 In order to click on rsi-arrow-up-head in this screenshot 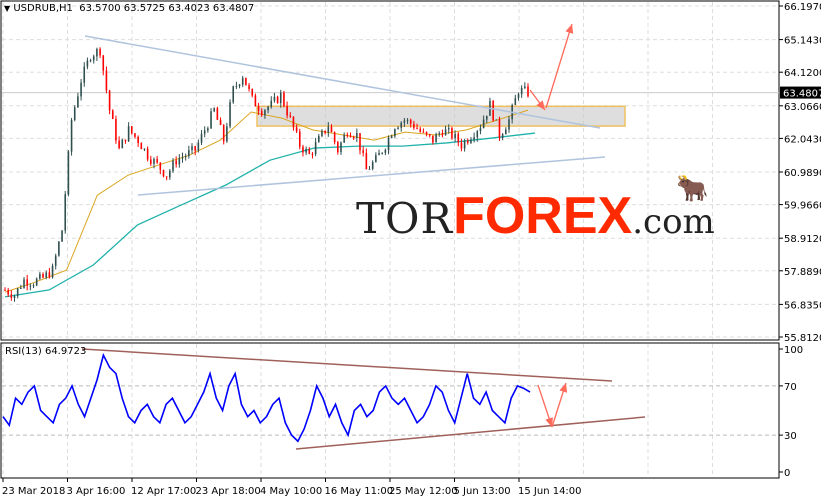, I will do `click(563, 388)`.